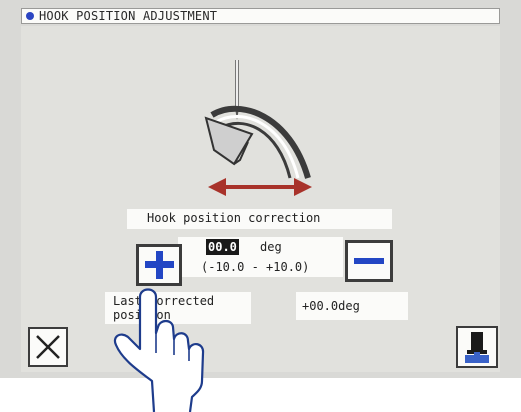 Image resolution: width=521 pixels, height=412 pixels. Describe the element at coordinates (128, 16) in the screenshot. I see `screen-title: HOOK POSITION ADJUSTMENT` at that location.